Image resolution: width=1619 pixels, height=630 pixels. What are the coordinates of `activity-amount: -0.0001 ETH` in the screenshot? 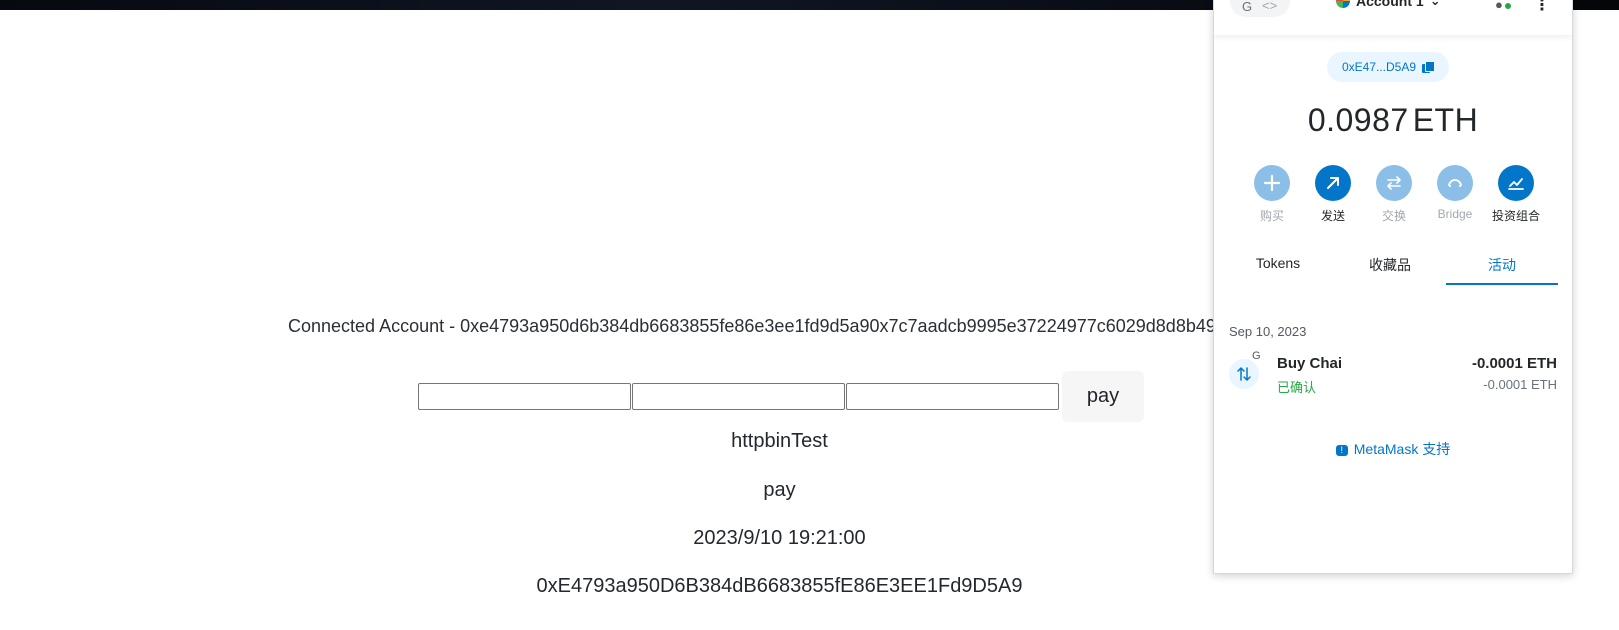 It's located at (1514, 363).